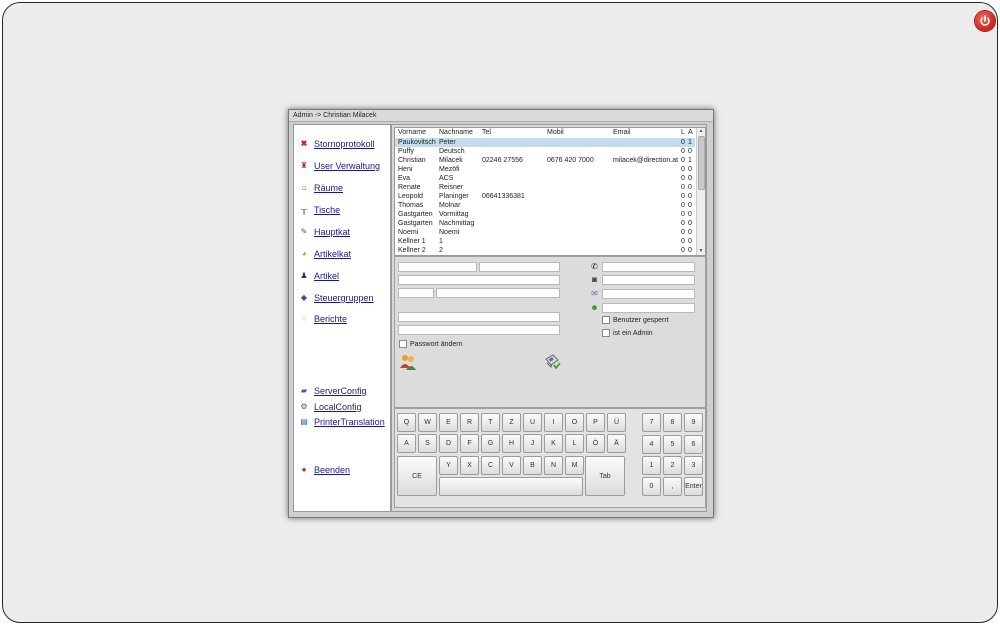 The image size is (1000, 625). Describe the element at coordinates (532, 465) in the screenshot. I see `key-letter: B` at that location.